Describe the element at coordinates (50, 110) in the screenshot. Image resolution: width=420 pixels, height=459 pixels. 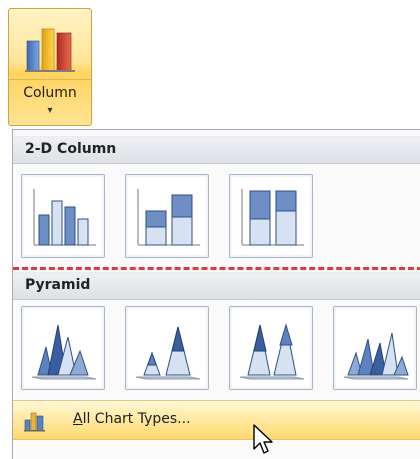
I see `chevron-down-icon: ▾` at that location.